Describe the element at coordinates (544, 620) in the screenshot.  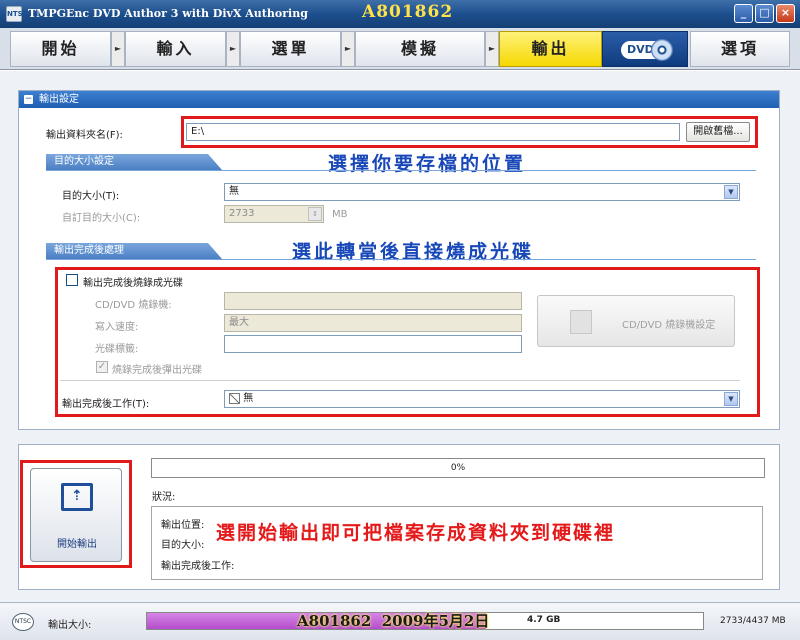
I see `capacity-label: 4.7 GB` at that location.